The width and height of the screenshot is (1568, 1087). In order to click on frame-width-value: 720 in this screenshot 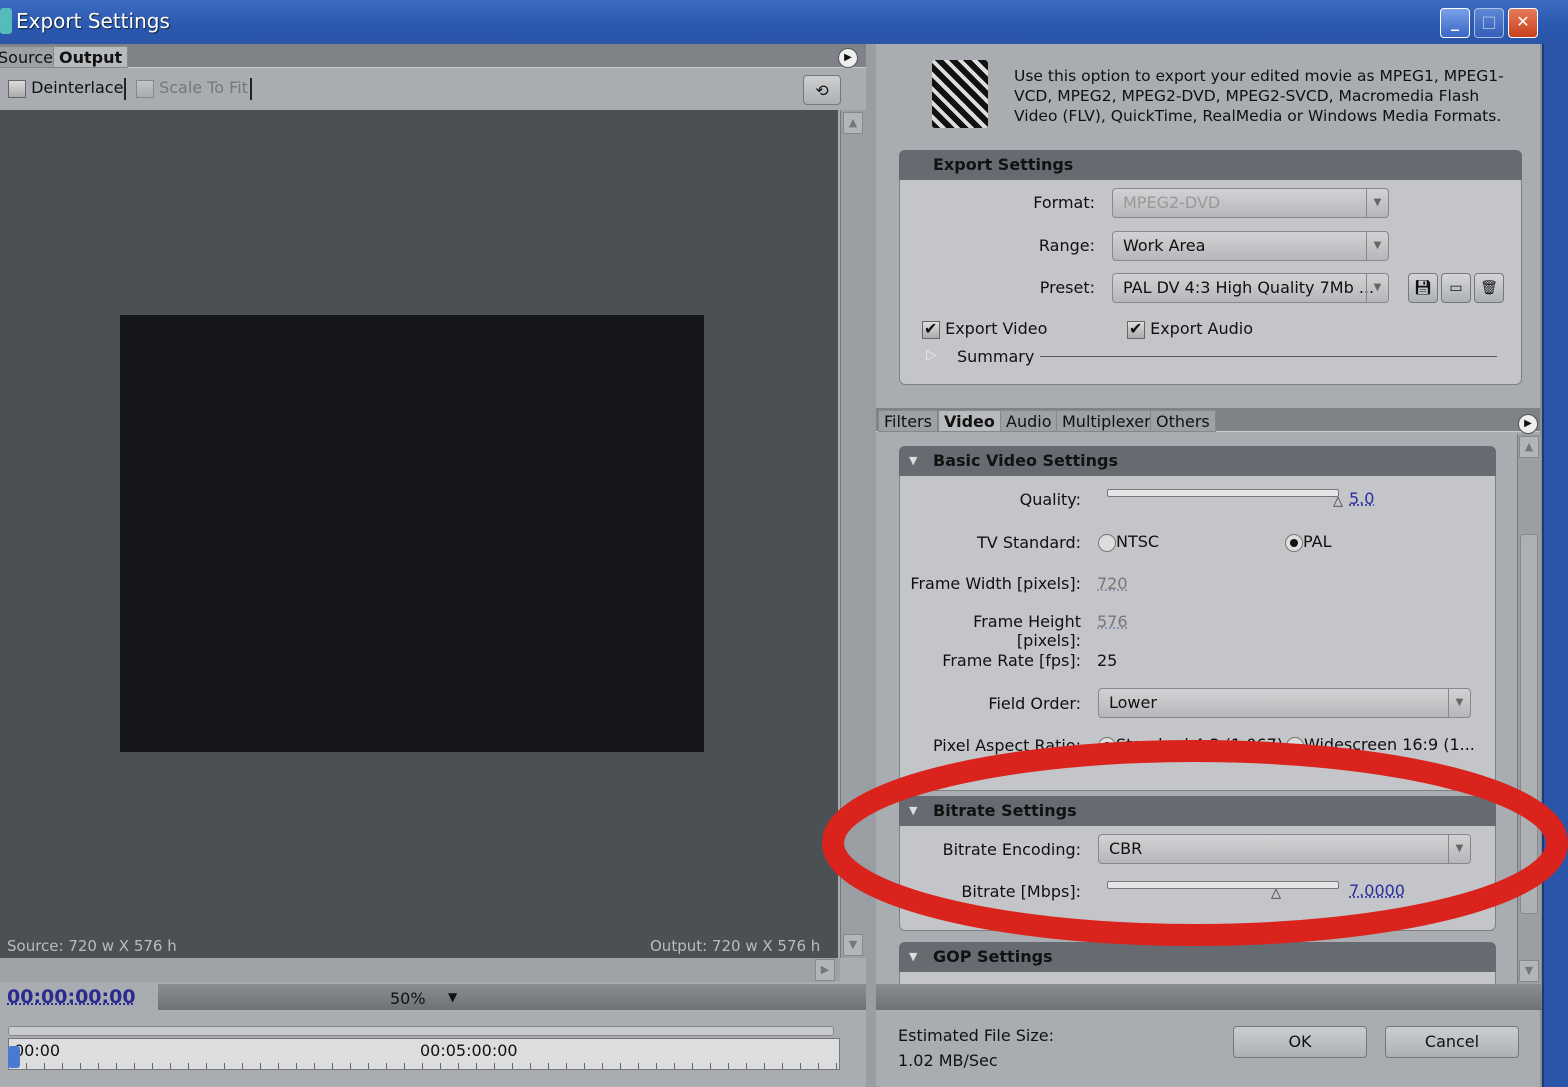, I will do `click(1112, 583)`.